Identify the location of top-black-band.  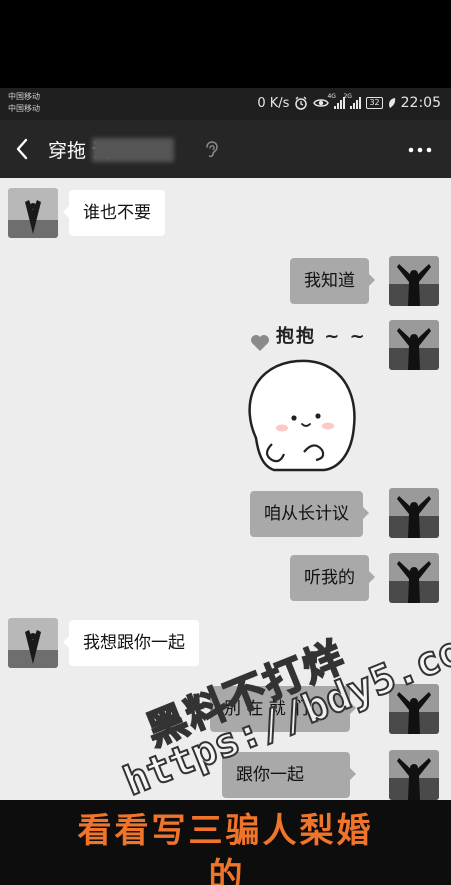
(225, 44).